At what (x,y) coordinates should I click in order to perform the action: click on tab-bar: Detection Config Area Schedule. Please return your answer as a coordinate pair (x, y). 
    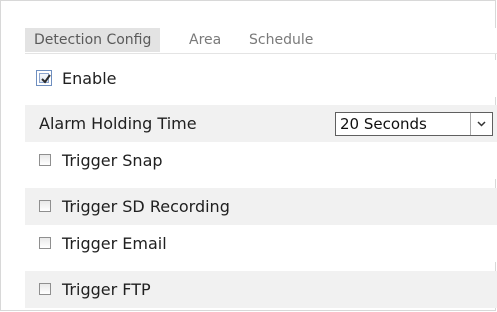
    Looking at the image, I should click on (261, 41).